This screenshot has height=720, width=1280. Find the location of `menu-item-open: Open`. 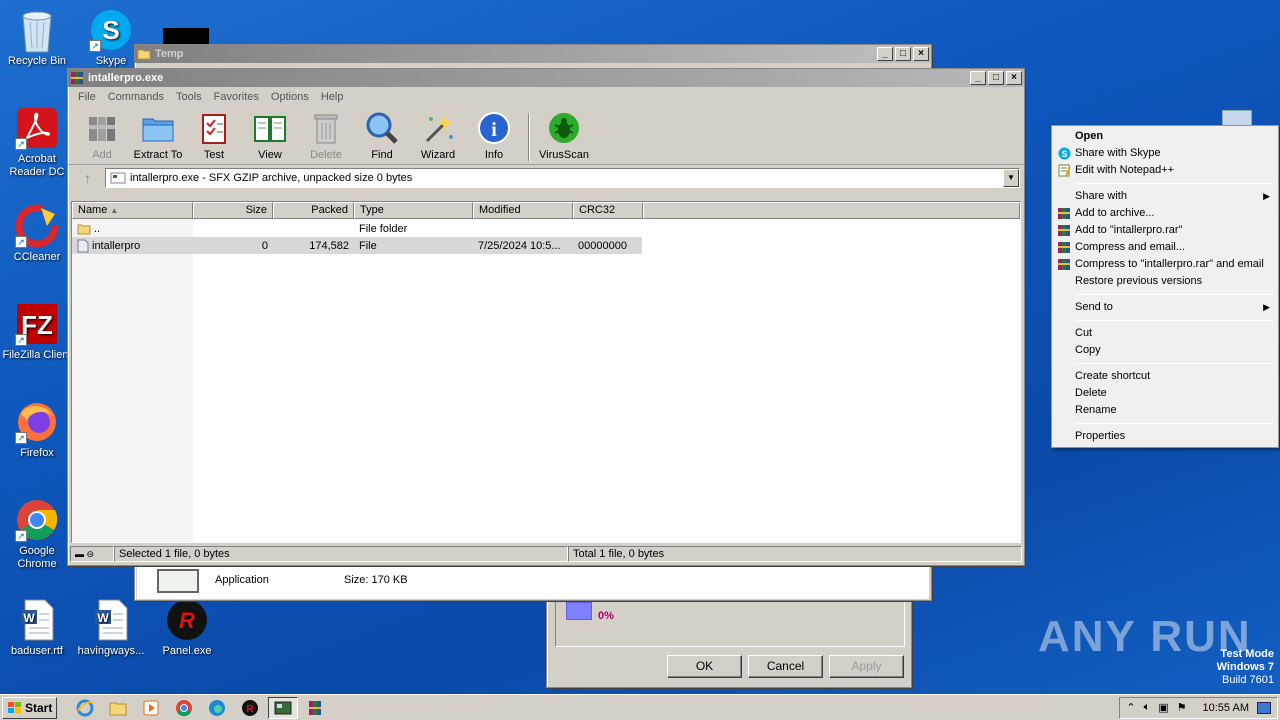

menu-item-open: Open is located at coordinates (1165, 136).